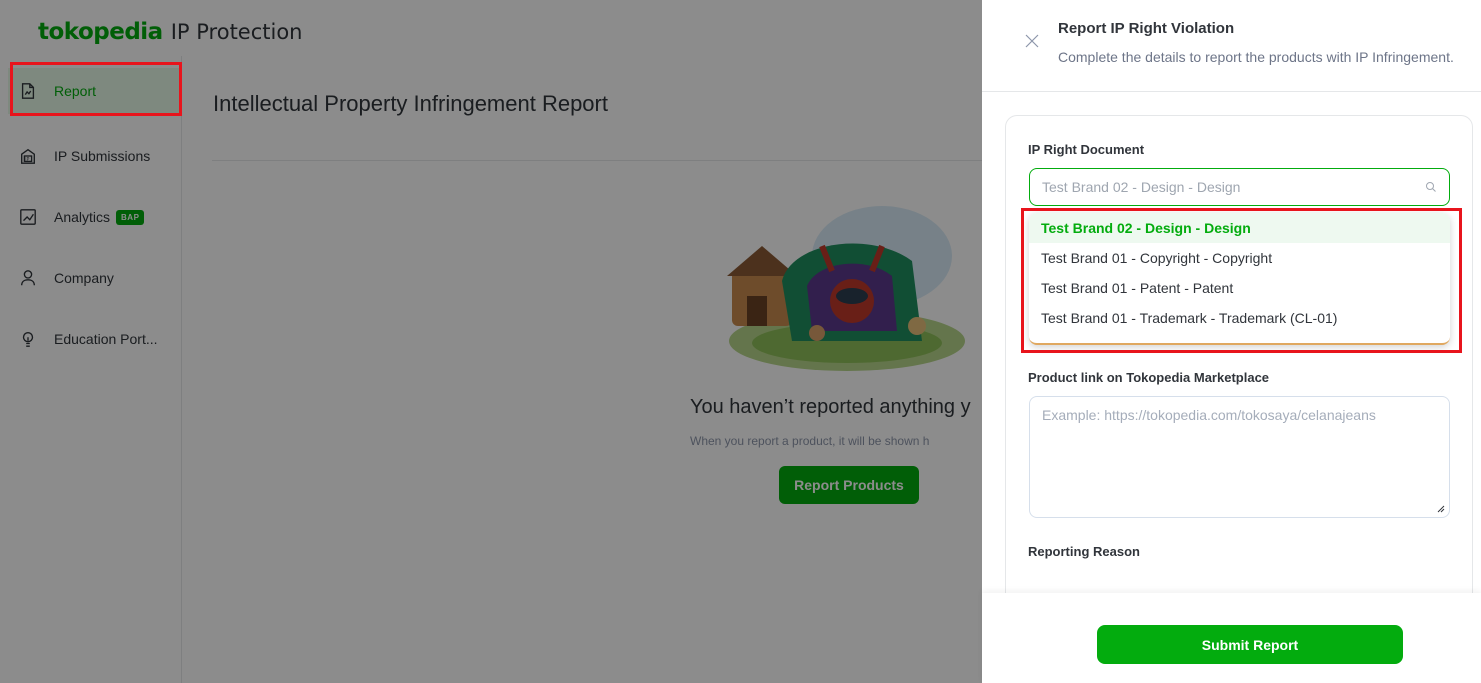  Describe the element at coordinates (1141, 187) in the screenshot. I see `ip-document-value: Test Brand 02 - Design - Design` at that location.